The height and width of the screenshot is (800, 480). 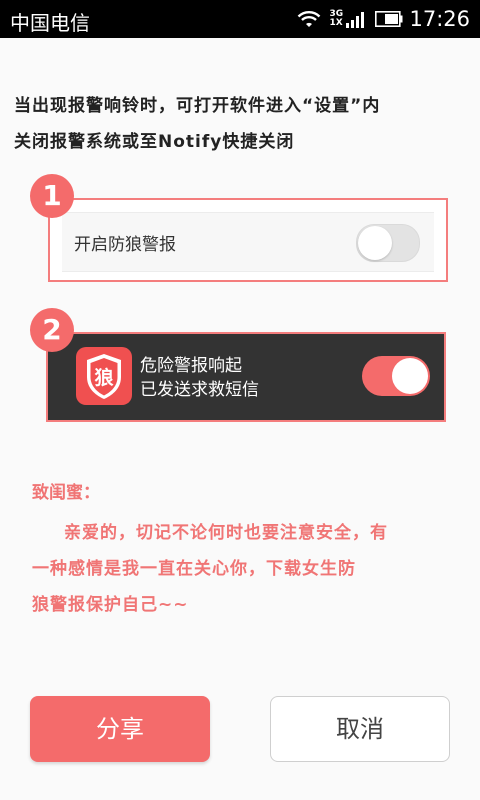 What do you see at coordinates (66, 493) in the screenshot?
I see `letter-salutation: 致闺蜜：` at bounding box center [66, 493].